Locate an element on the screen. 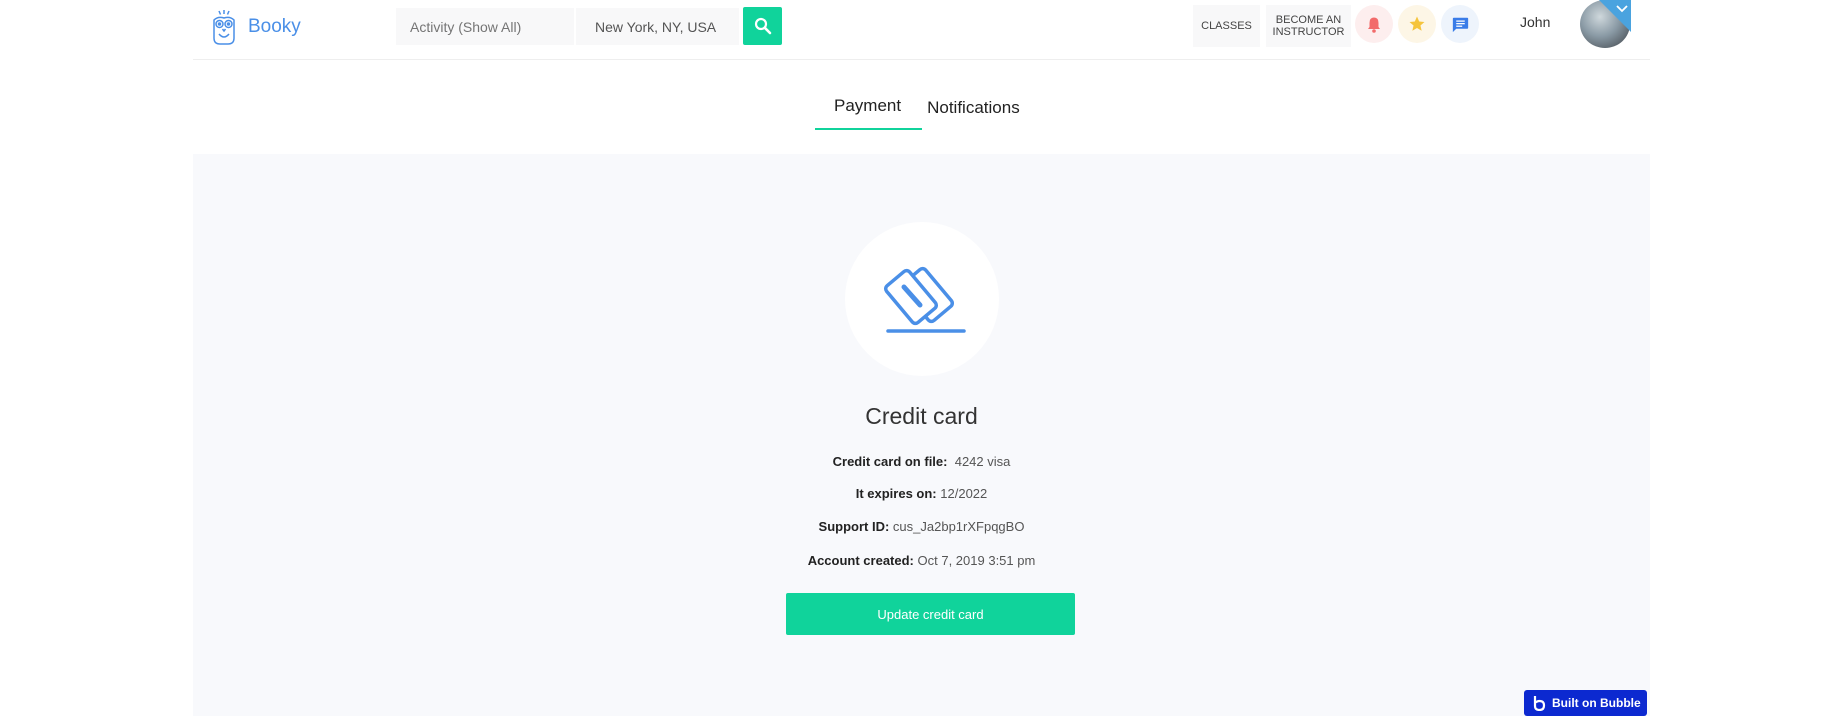 This screenshot has height=716, width=1830. classes-nav-button: CLASSES is located at coordinates (1226, 26).